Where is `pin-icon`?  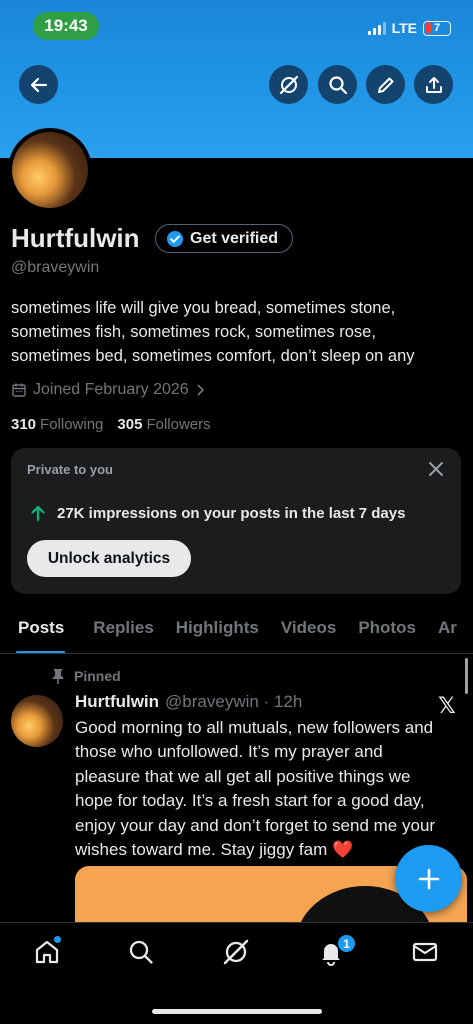
pin-icon is located at coordinates (58, 676).